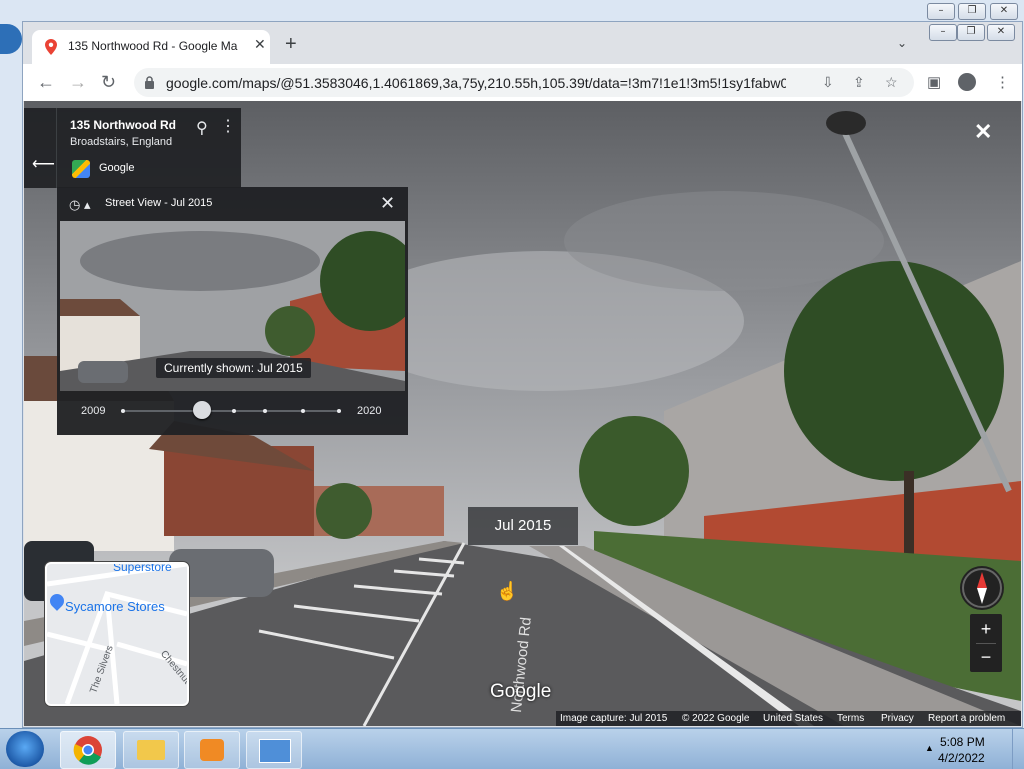 Image resolution: width=1024 pixels, height=769 pixels. What do you see at coordinates (523, 526) in the screenshot?
I see `date-hover-label: Jul 2015` at bounding box center [523, 526].